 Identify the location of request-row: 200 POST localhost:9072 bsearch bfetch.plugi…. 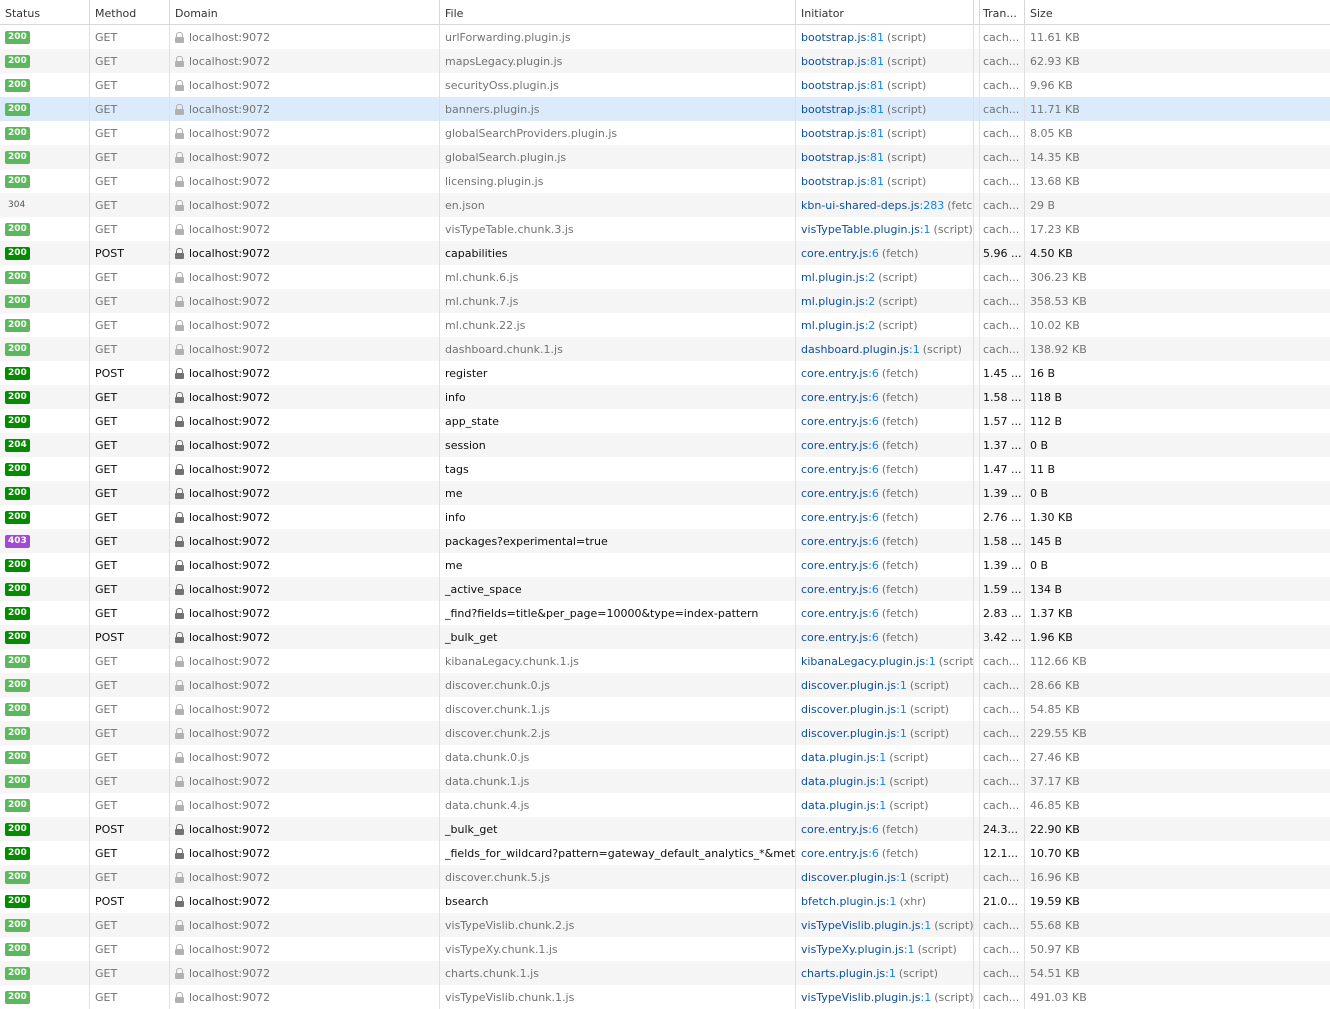
(665, 901).